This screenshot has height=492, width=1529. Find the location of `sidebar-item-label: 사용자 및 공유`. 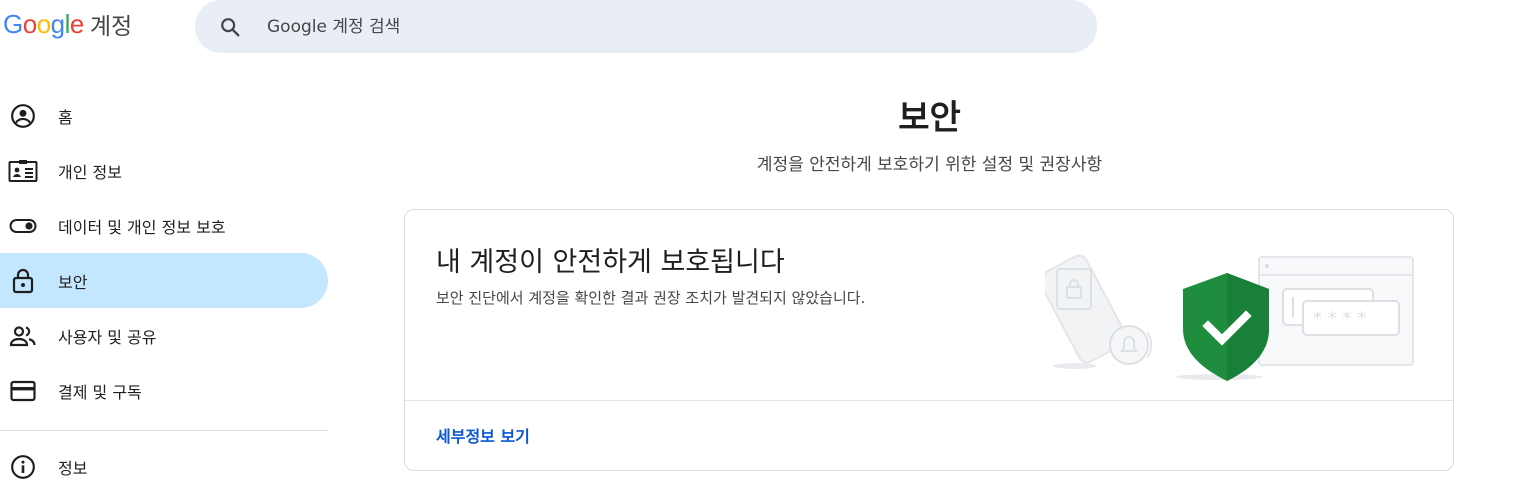

sidebar-item-label: 사용자 및 공유 is located at coordinates (107, 337).